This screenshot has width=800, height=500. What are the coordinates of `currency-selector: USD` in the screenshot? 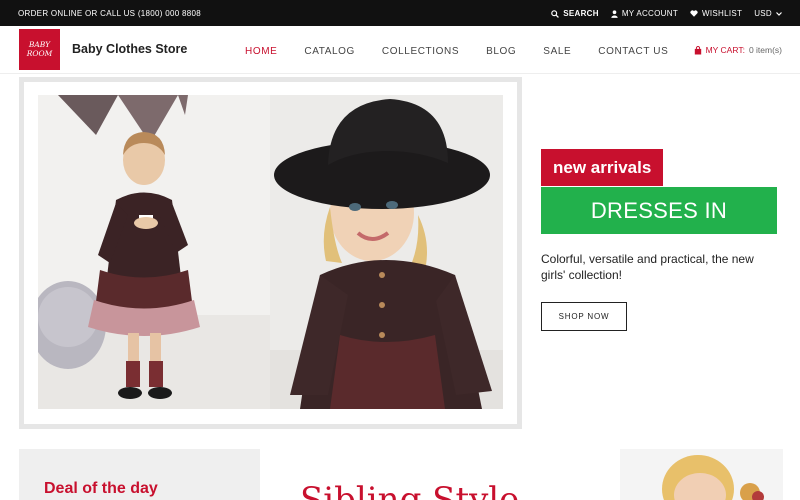 It's located at (768, 13).